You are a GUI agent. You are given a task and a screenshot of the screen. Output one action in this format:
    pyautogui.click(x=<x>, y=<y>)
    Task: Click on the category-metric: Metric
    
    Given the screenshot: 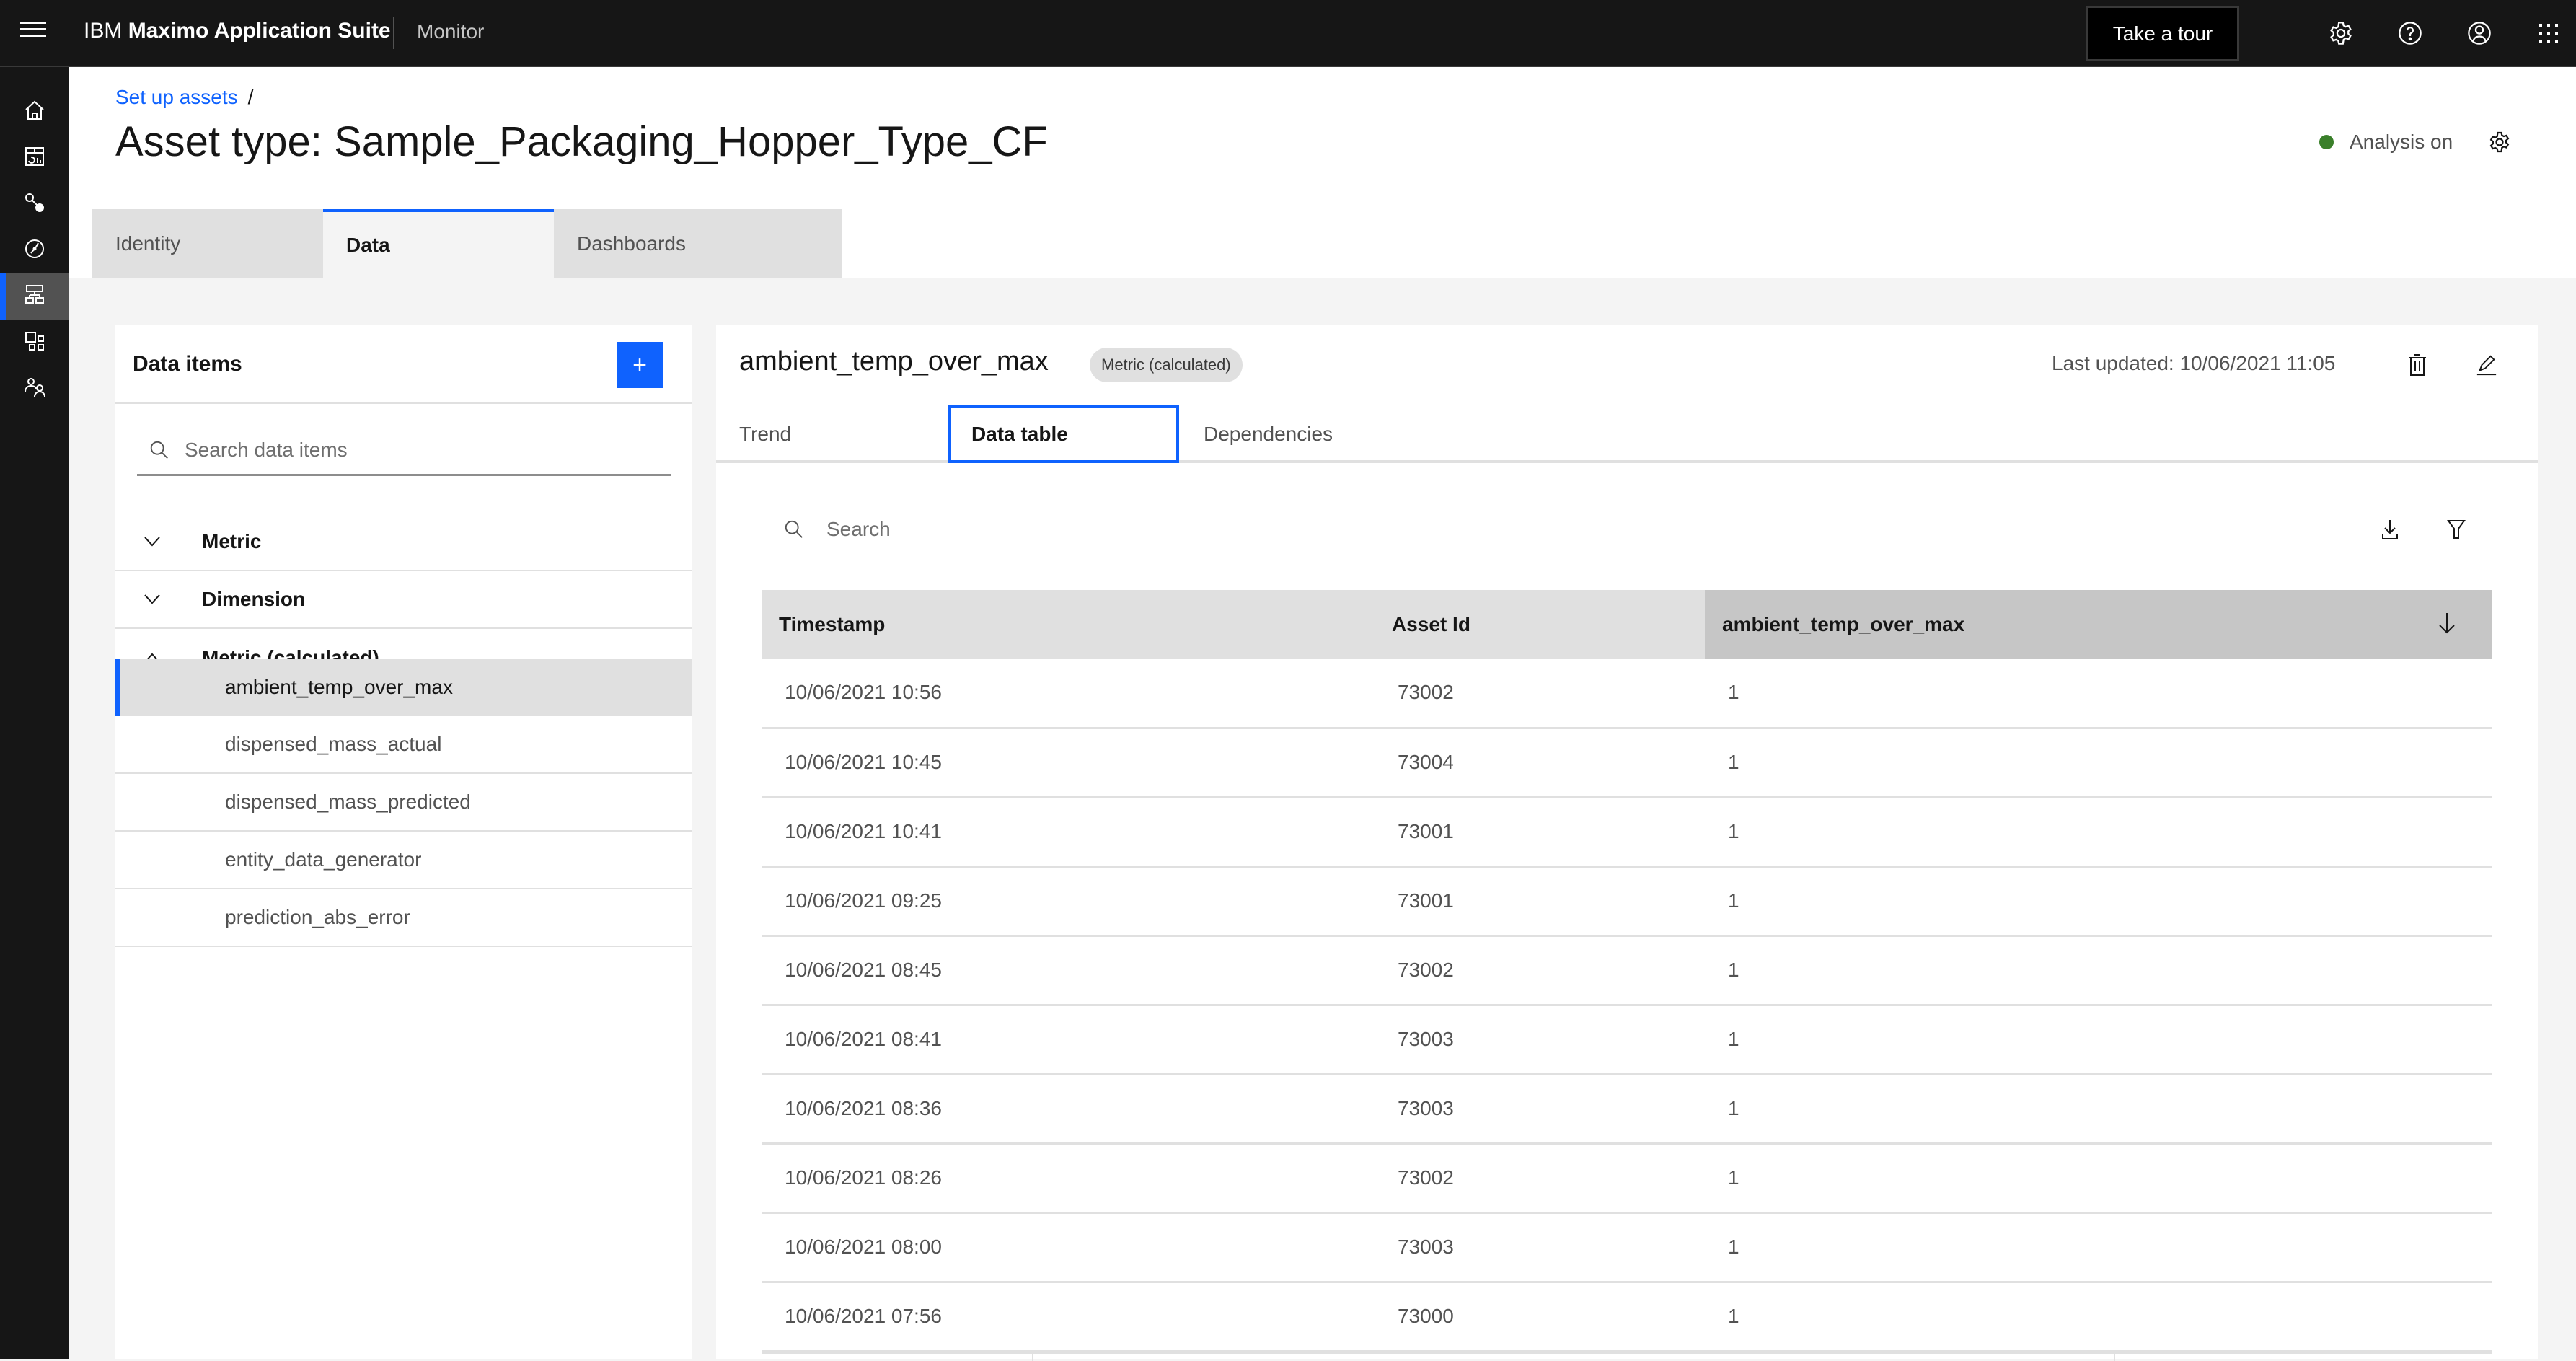 What is the action you would take?
    pyautogui.click(x=403, y=542)
    